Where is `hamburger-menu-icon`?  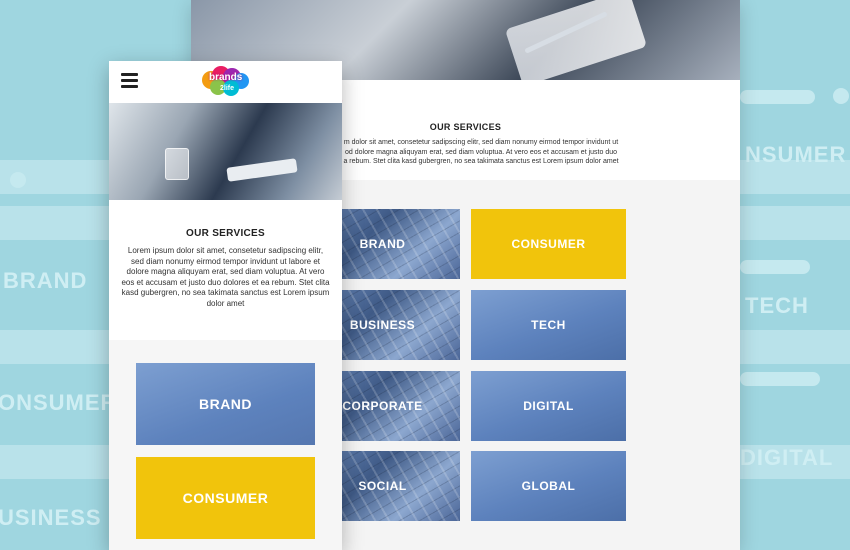 hamburger-menu-icon is located at coordinates (129, 80).